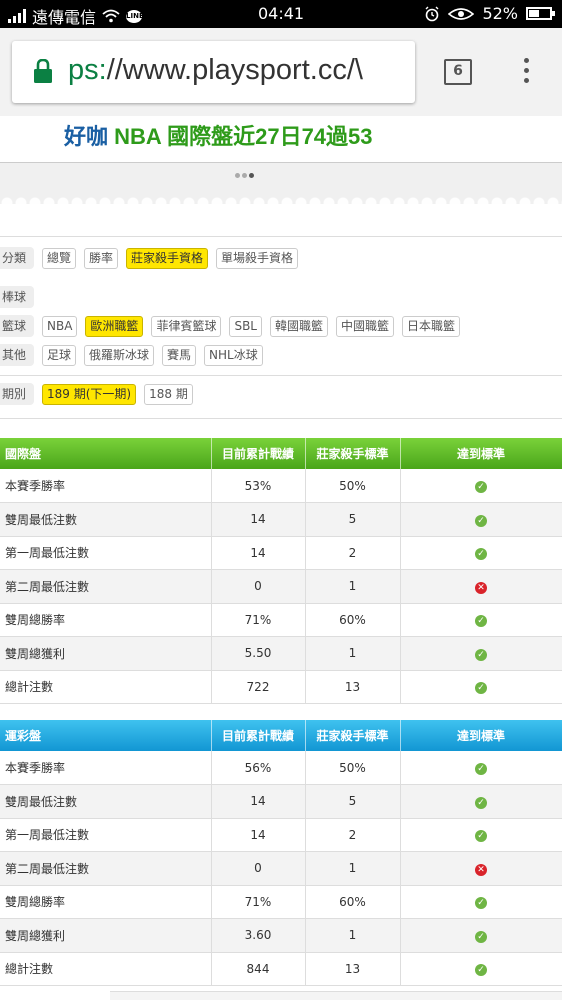  What do you see at coordinates (59, 355) in the screenshot?
I see `filter-chip-soccer: 足球` at bounding box center [59, 355].